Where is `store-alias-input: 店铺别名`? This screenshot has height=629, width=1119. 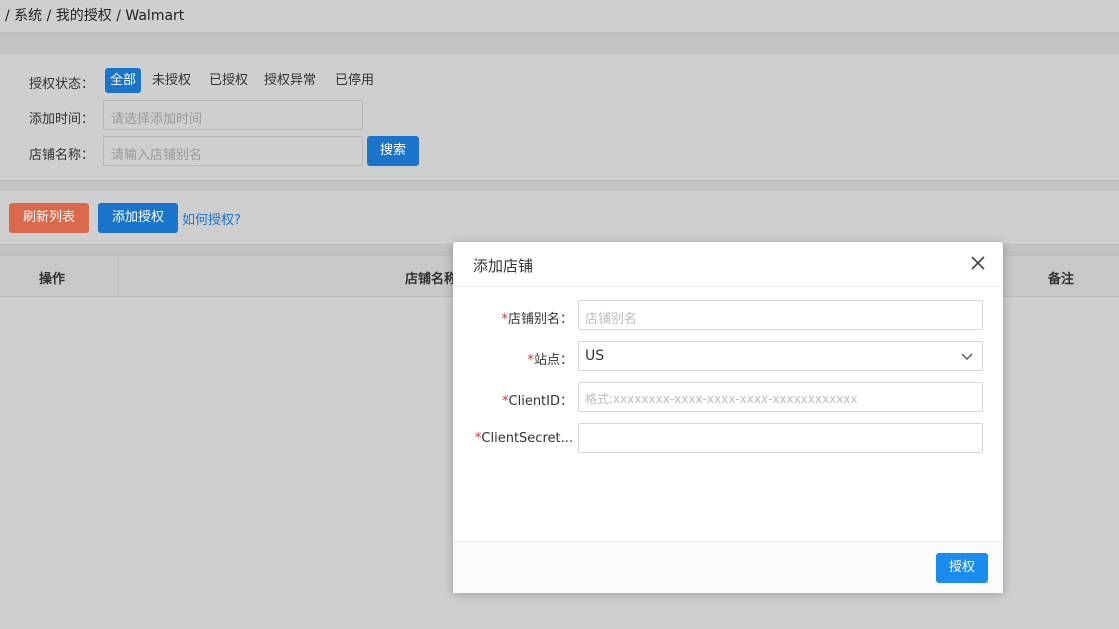
store-alias-input: 店铺别名 is located at coordinates (780, 315).